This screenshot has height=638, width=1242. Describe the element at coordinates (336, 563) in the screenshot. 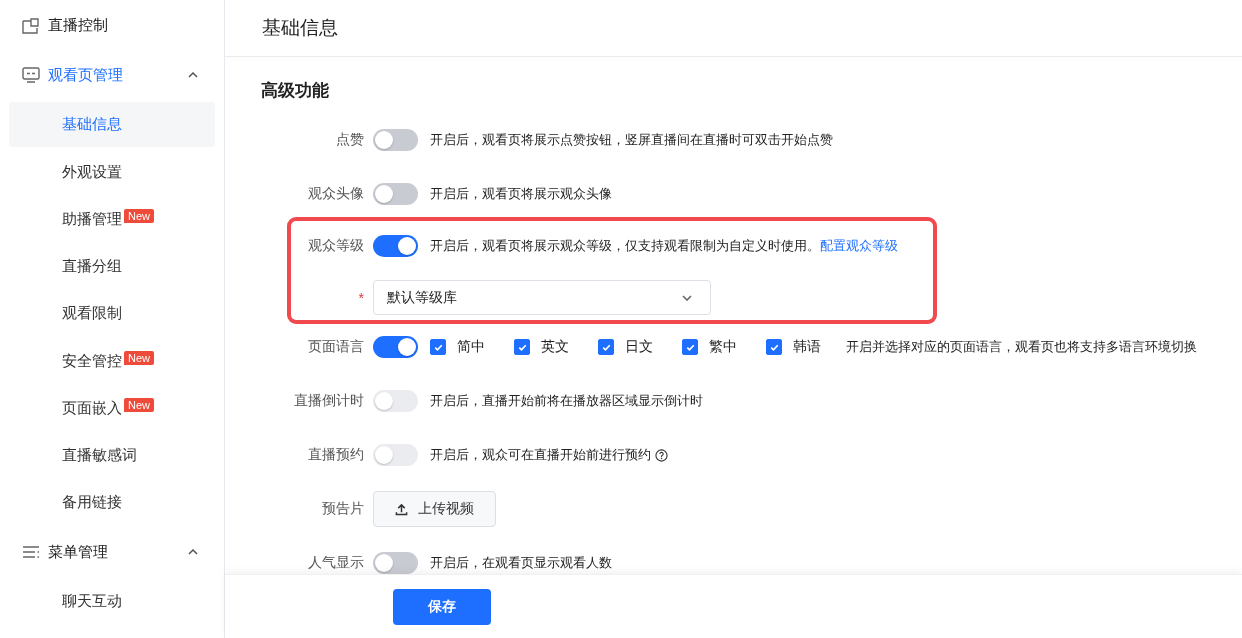

I see `setting-label: 人气显示` at that location.